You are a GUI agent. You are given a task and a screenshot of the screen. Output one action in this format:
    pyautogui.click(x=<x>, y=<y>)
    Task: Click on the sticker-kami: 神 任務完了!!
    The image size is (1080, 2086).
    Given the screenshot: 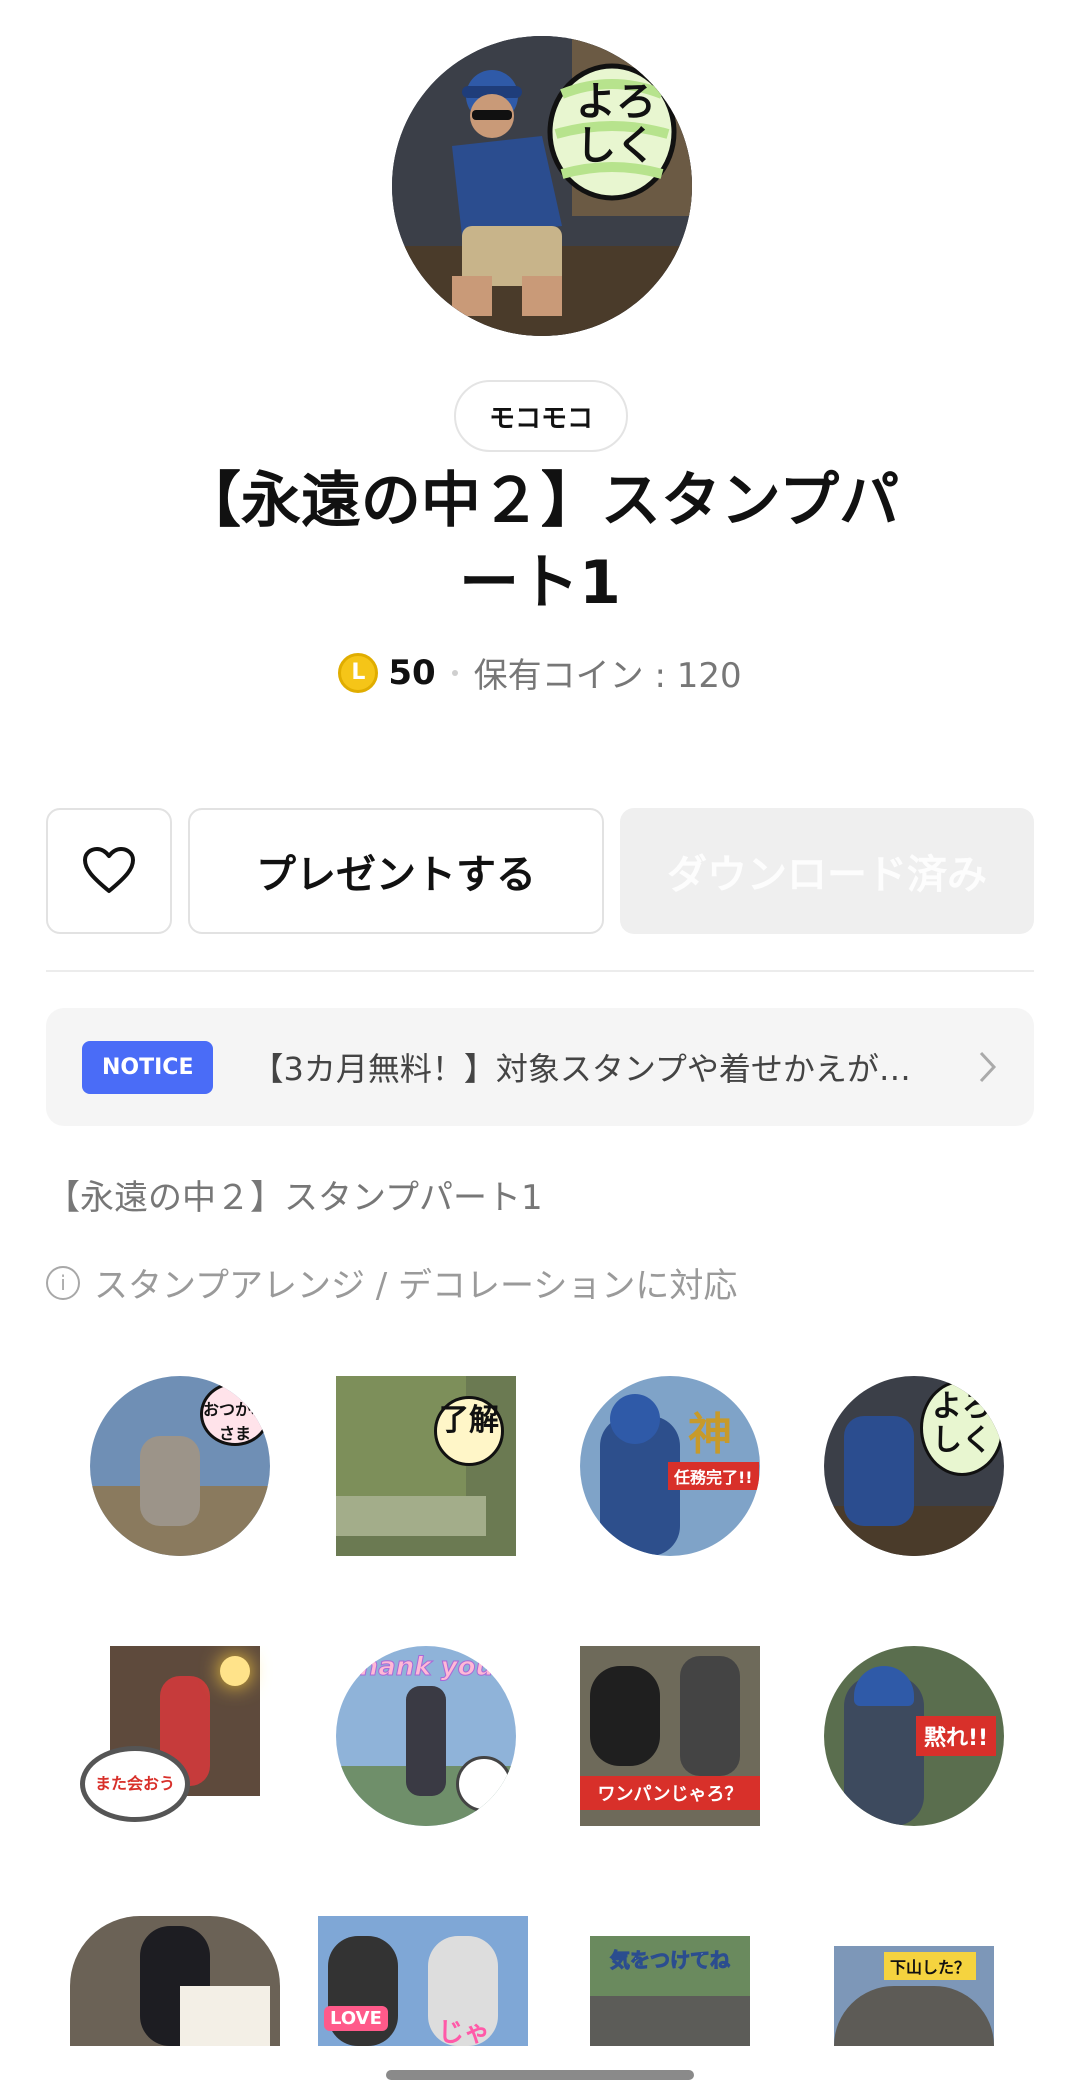 What is the action you would take?
    pyautogui.click(x=670, y=1466)
    